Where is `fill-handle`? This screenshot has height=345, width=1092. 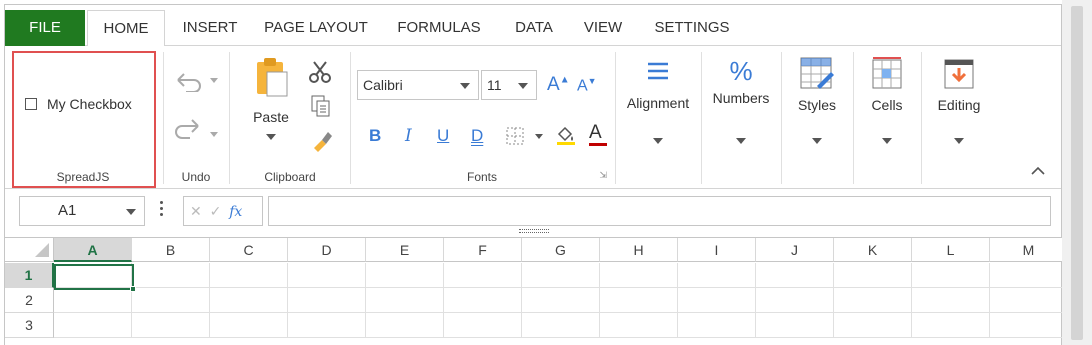 fill-handle is located at coordinates (133, 289).